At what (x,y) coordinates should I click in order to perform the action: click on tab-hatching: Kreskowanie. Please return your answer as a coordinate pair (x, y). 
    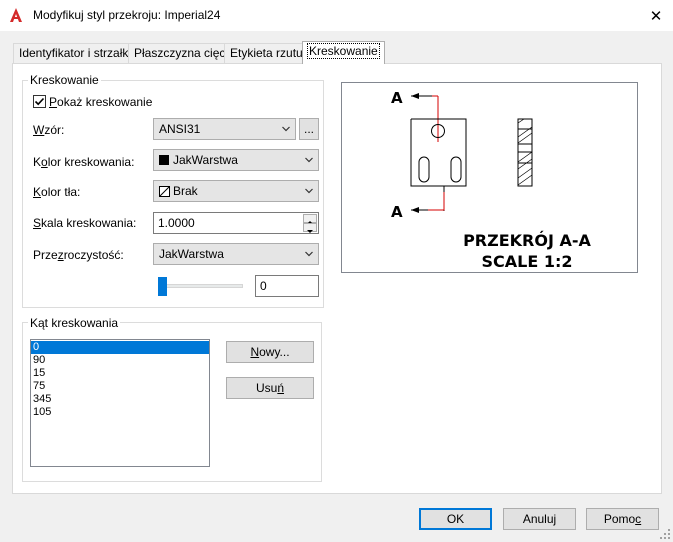
    Looking at the image, I should click on (343, 52).